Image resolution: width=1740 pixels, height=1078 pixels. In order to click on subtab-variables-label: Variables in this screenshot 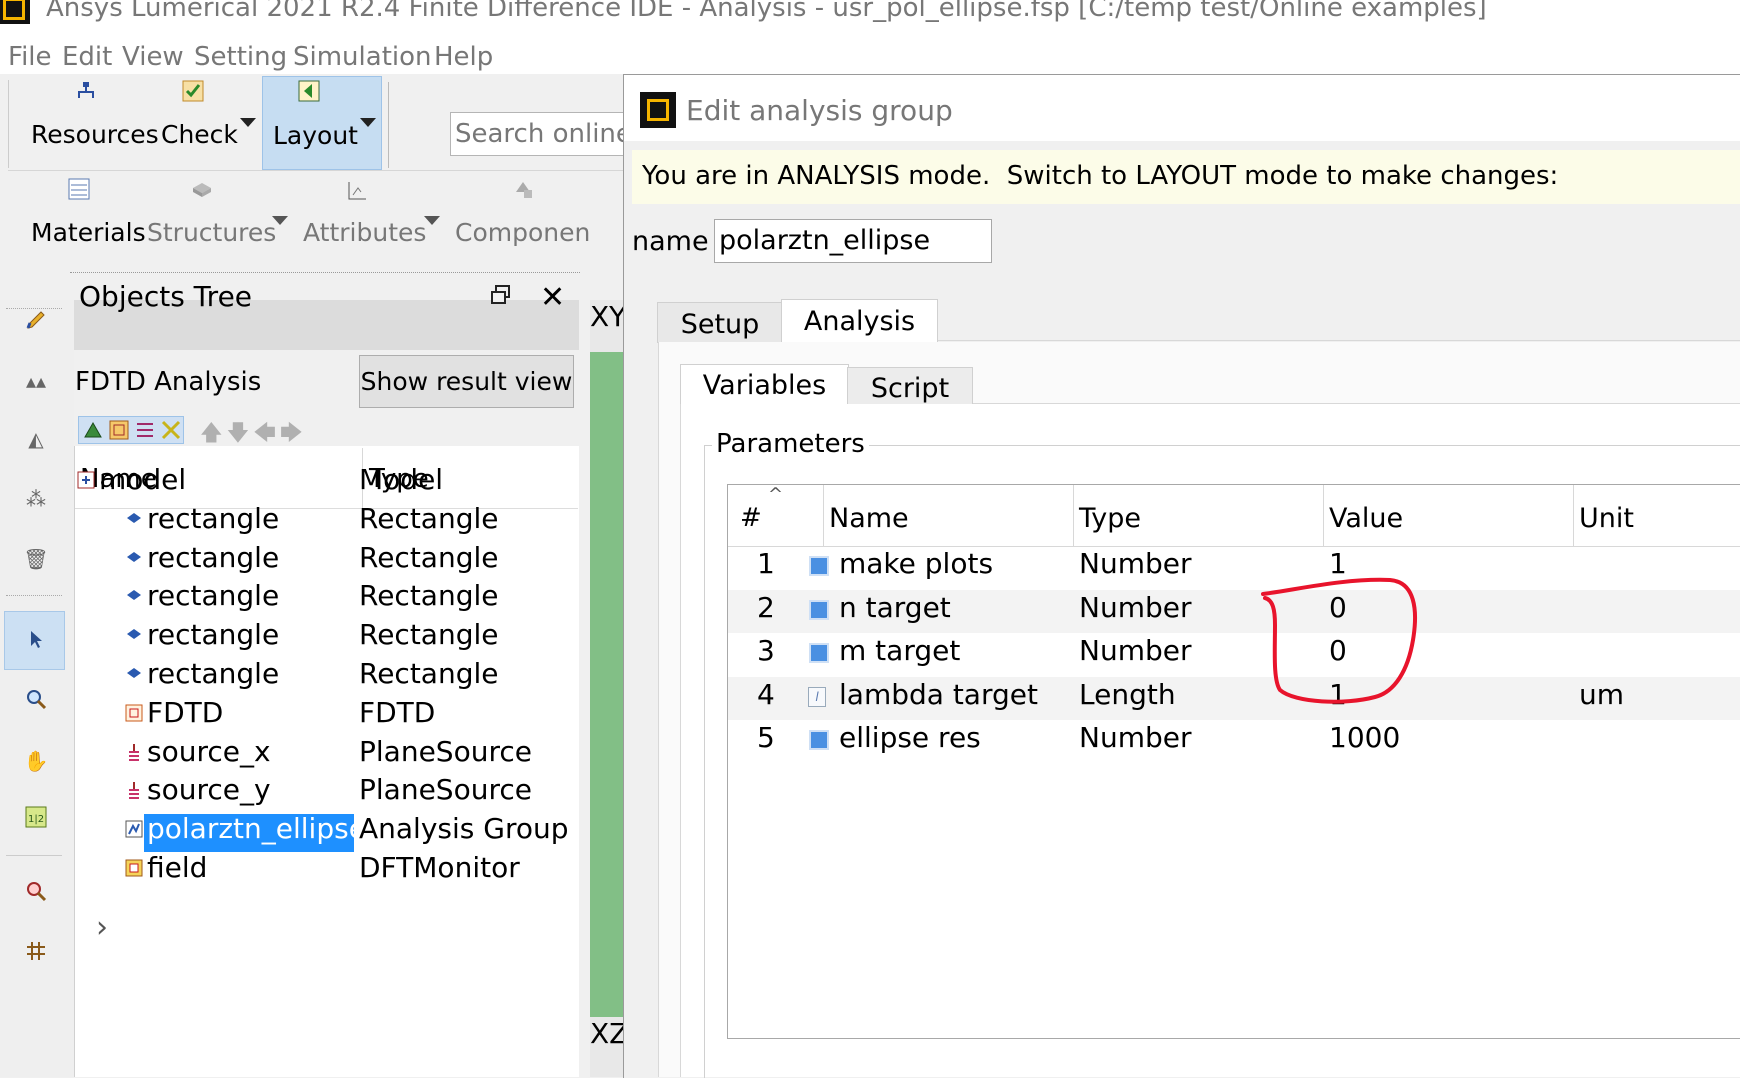, I will do `click(764, 385)`.